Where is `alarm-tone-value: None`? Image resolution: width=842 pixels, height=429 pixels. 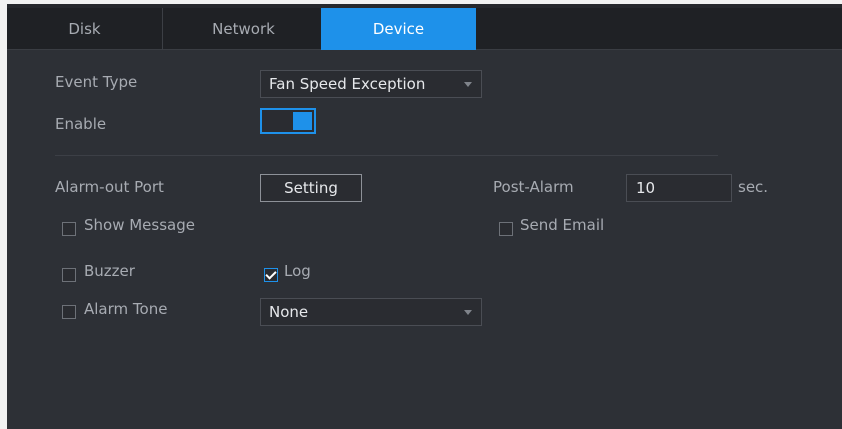
alarm-tone-value: None is located at coordinates (289, 312).